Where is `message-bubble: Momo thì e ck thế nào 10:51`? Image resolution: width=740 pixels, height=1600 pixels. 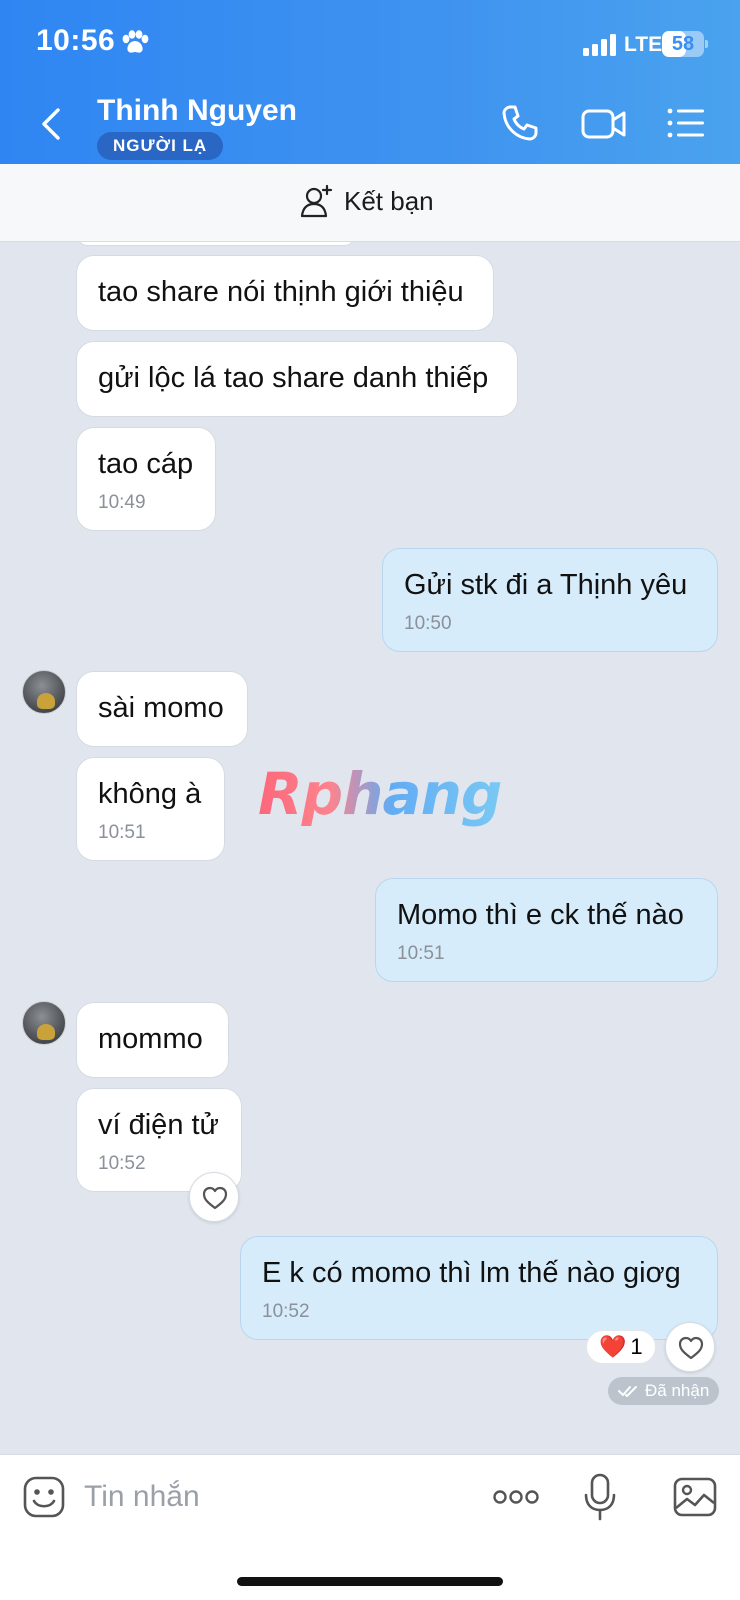 message-bubble: Momo thì e ck thế nào 10:51 is located at coordinates (546, 930).